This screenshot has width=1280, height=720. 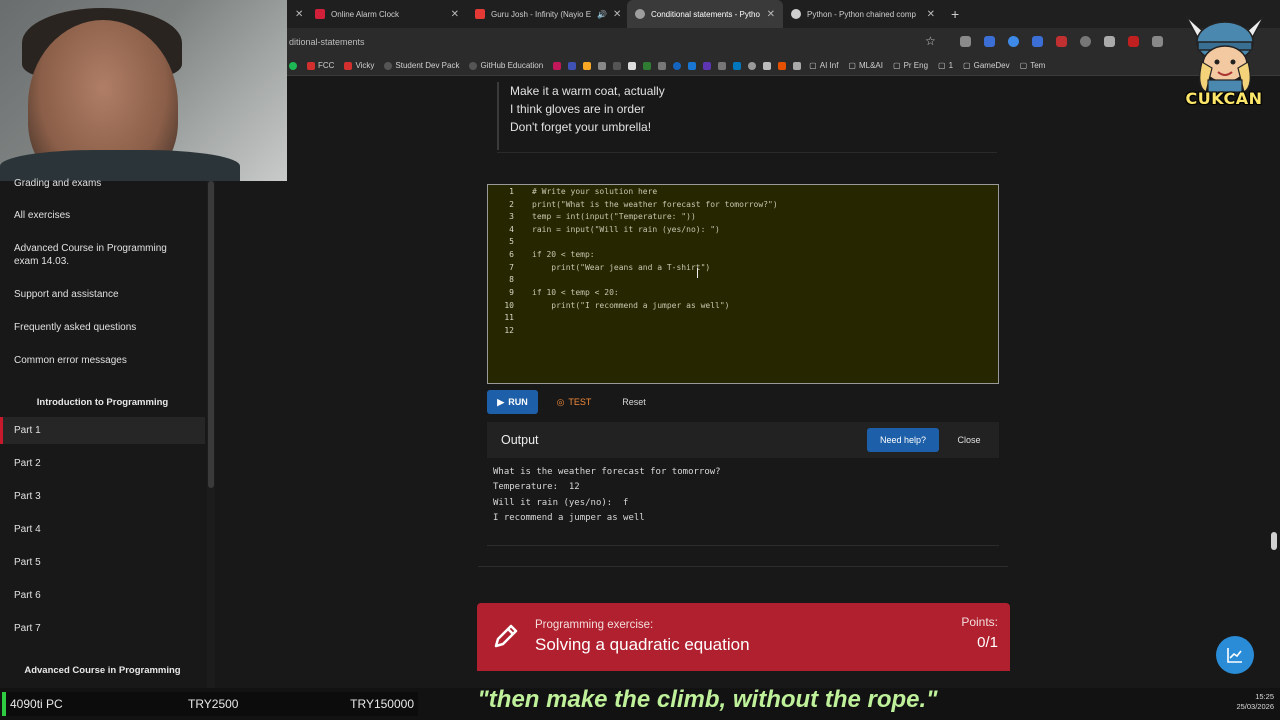 I want to click on reset-button: Reset, so click(x=634, y=402).